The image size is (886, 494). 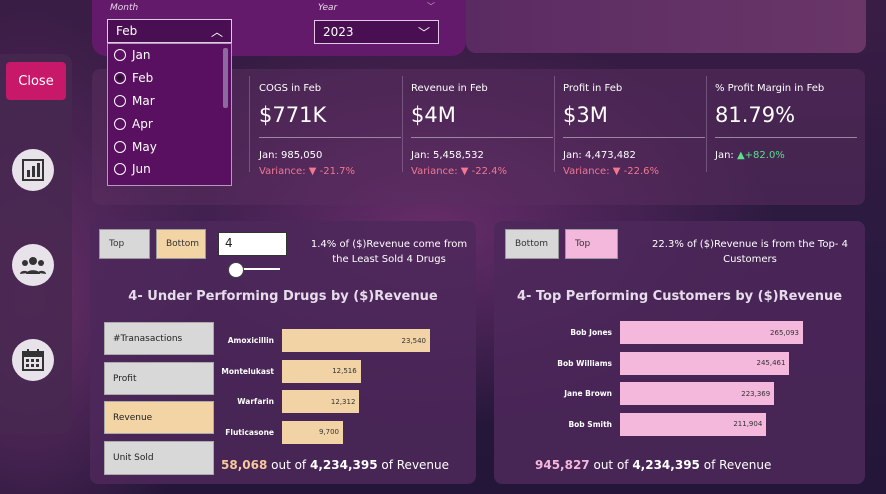 I want to click on bar-category-label: Bob Jones, so click(x=591, y=332).